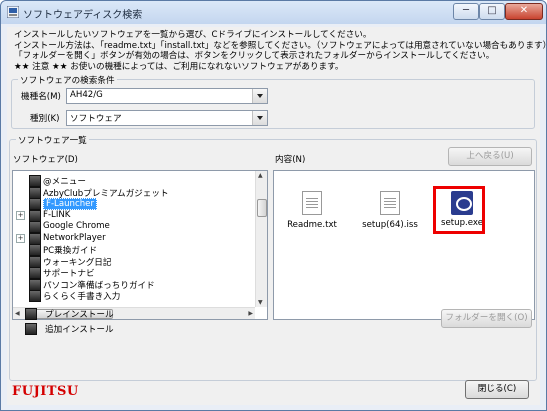 The image size is (547, 411). Describe the element at coordinates (261, 239) in the screenshot. I see `tree-vertical-scrollbar: ▲ ▼` at that location.